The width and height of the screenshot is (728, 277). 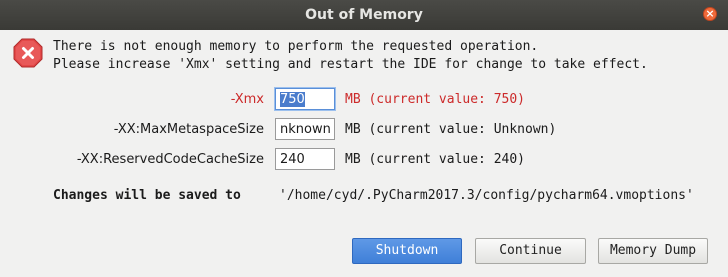 What do you see at coordinates (170, 159) in the screenshot?
I see `code-cache-label: -XX:ReservedCodeCacheSize` at bounding box center [170, 159].